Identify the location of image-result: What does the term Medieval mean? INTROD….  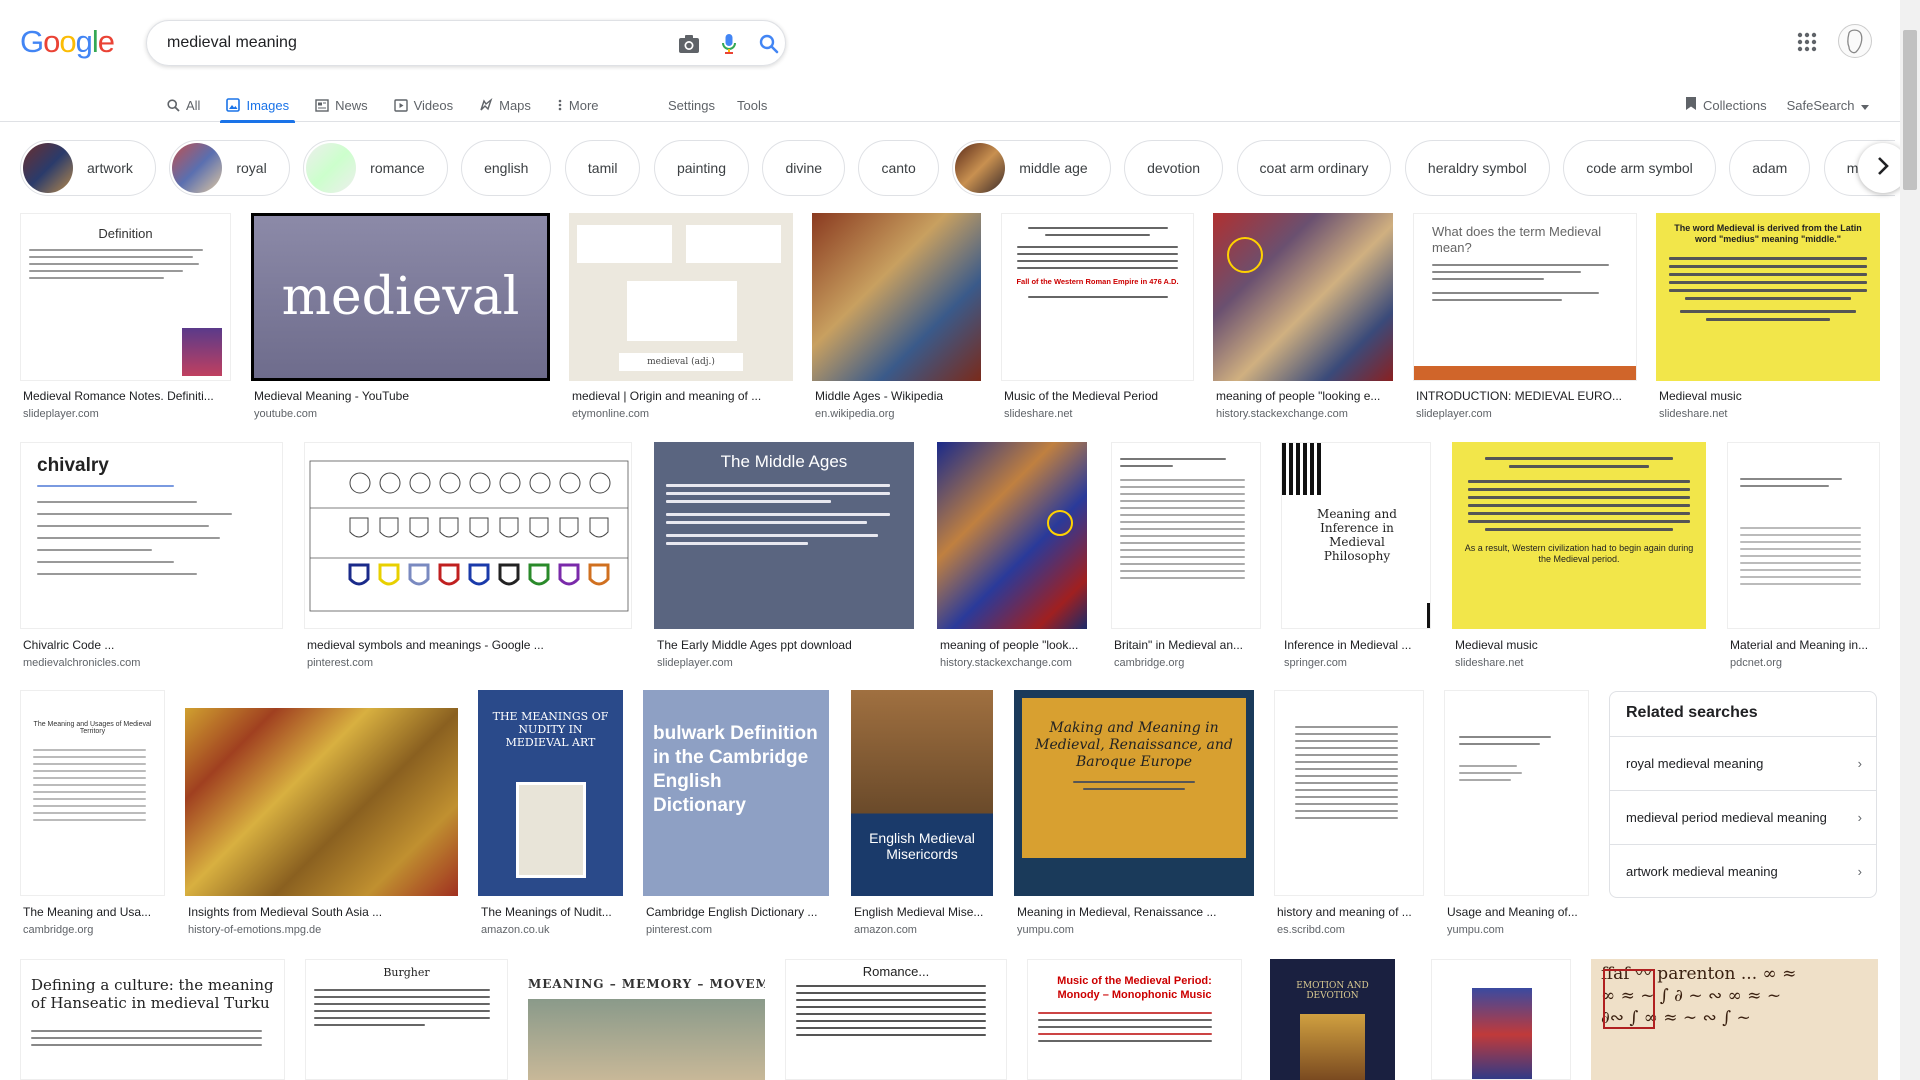
(1525, 318).